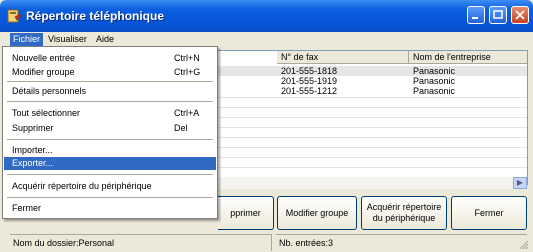  I want to click on menu-item-label: Acquérir répertoire du périphérique, so click(82, 186).